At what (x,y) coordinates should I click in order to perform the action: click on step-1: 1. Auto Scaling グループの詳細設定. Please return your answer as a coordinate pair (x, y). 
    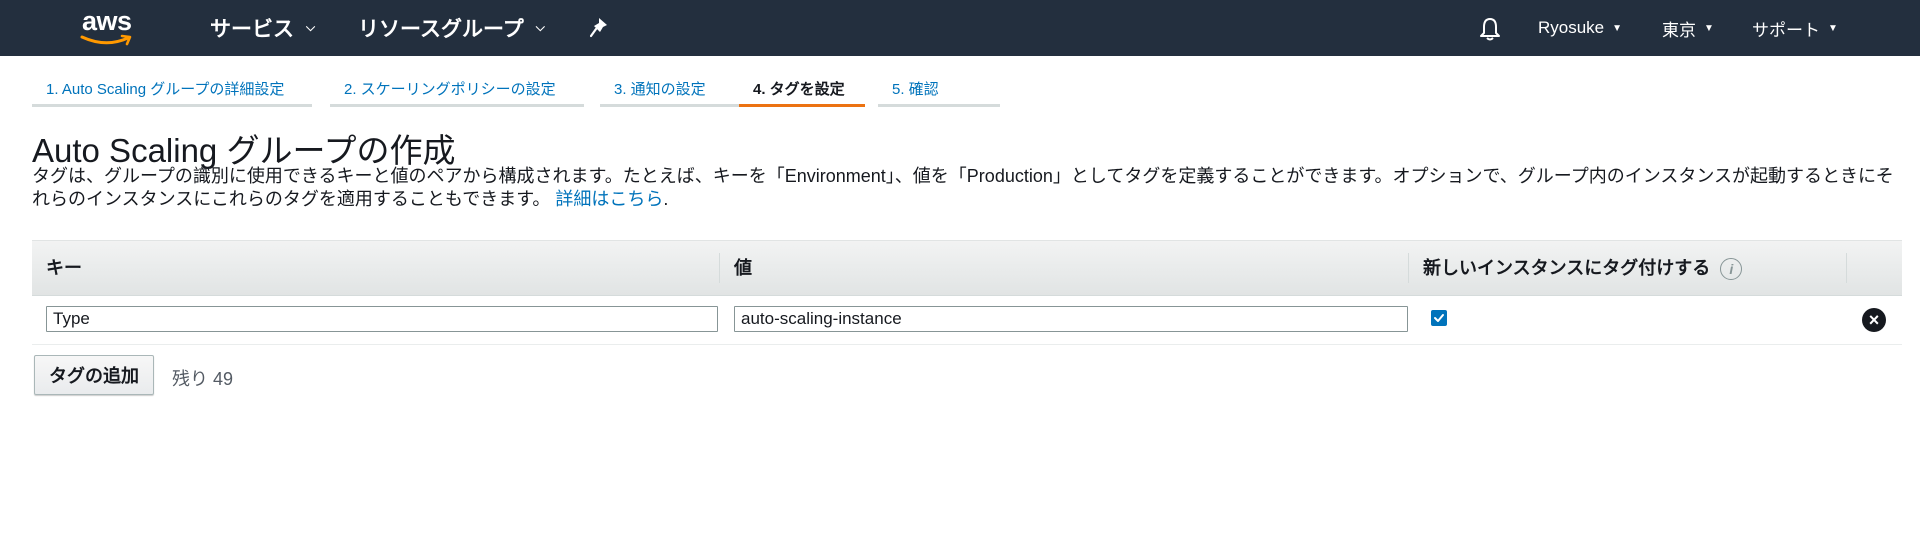
    Looking at the image, I should click on (172, 92).